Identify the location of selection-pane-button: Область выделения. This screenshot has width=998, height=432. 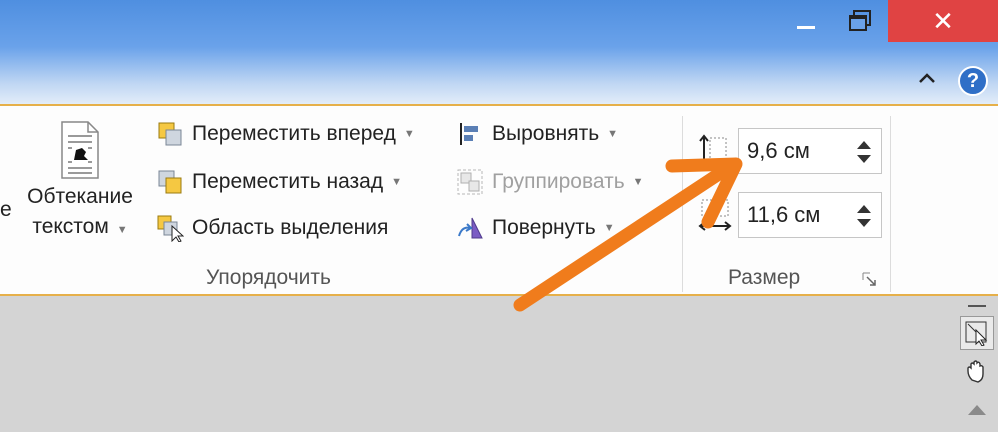
(272, 228).